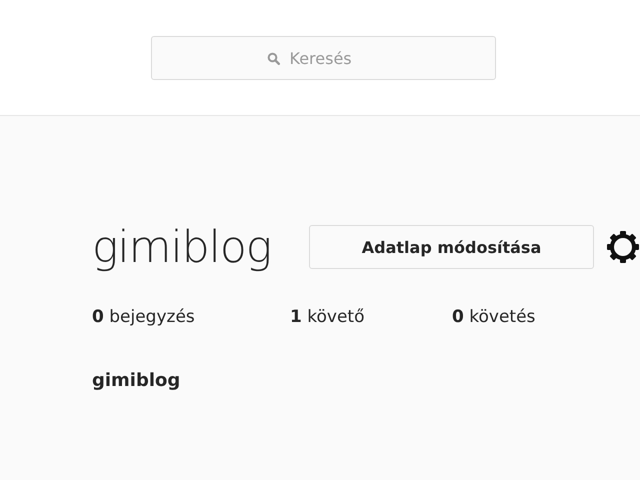 The image size is (640, 480). Describe the element at coordinates (323, 58) in the screenshot. I see `search-field: Keresés` at that location.